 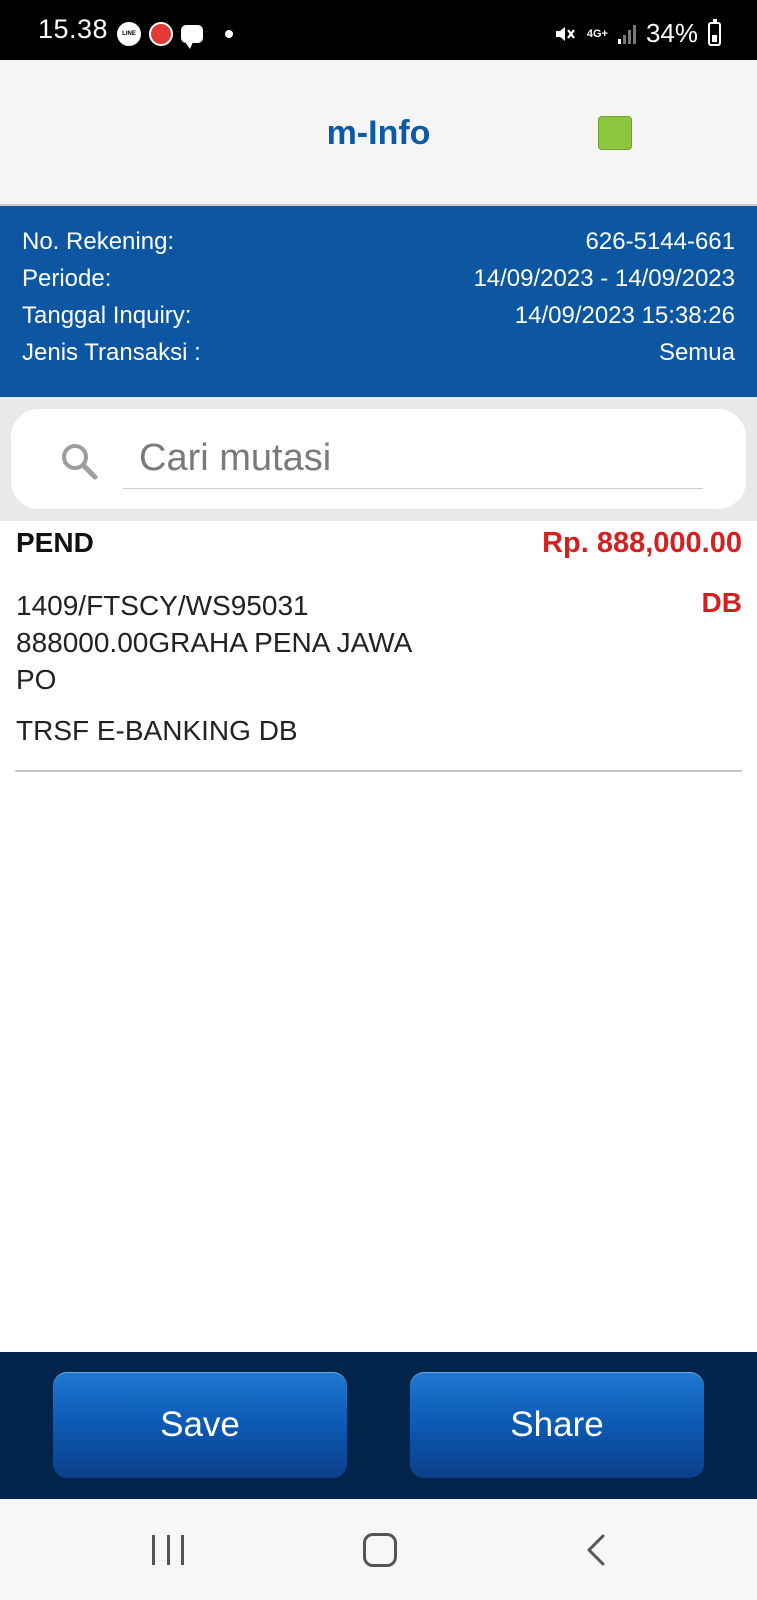 I want to click on signal-icon, so click(x=626, y=34).